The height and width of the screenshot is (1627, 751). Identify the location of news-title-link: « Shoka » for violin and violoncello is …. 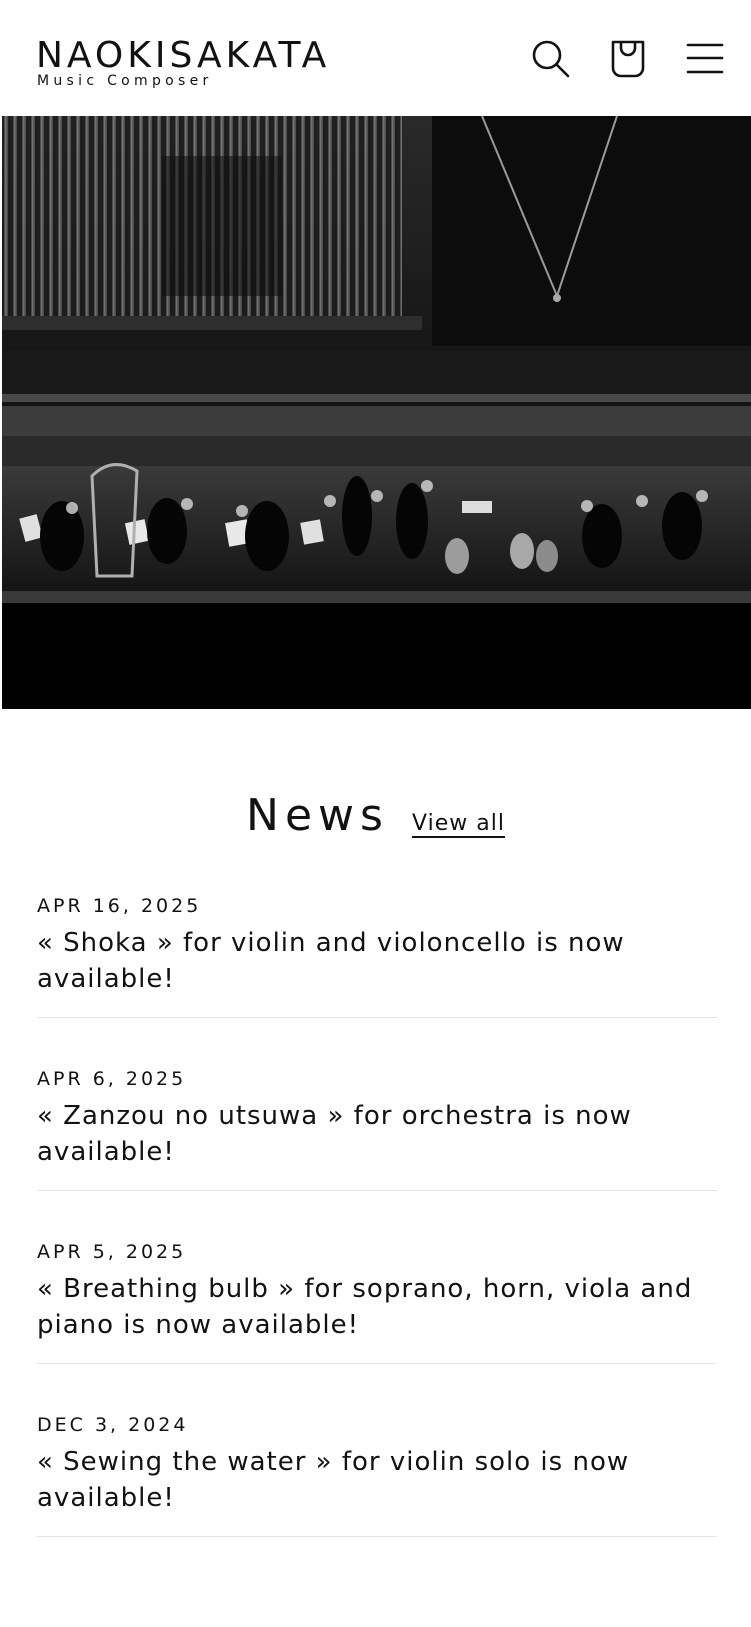
(377, 961).